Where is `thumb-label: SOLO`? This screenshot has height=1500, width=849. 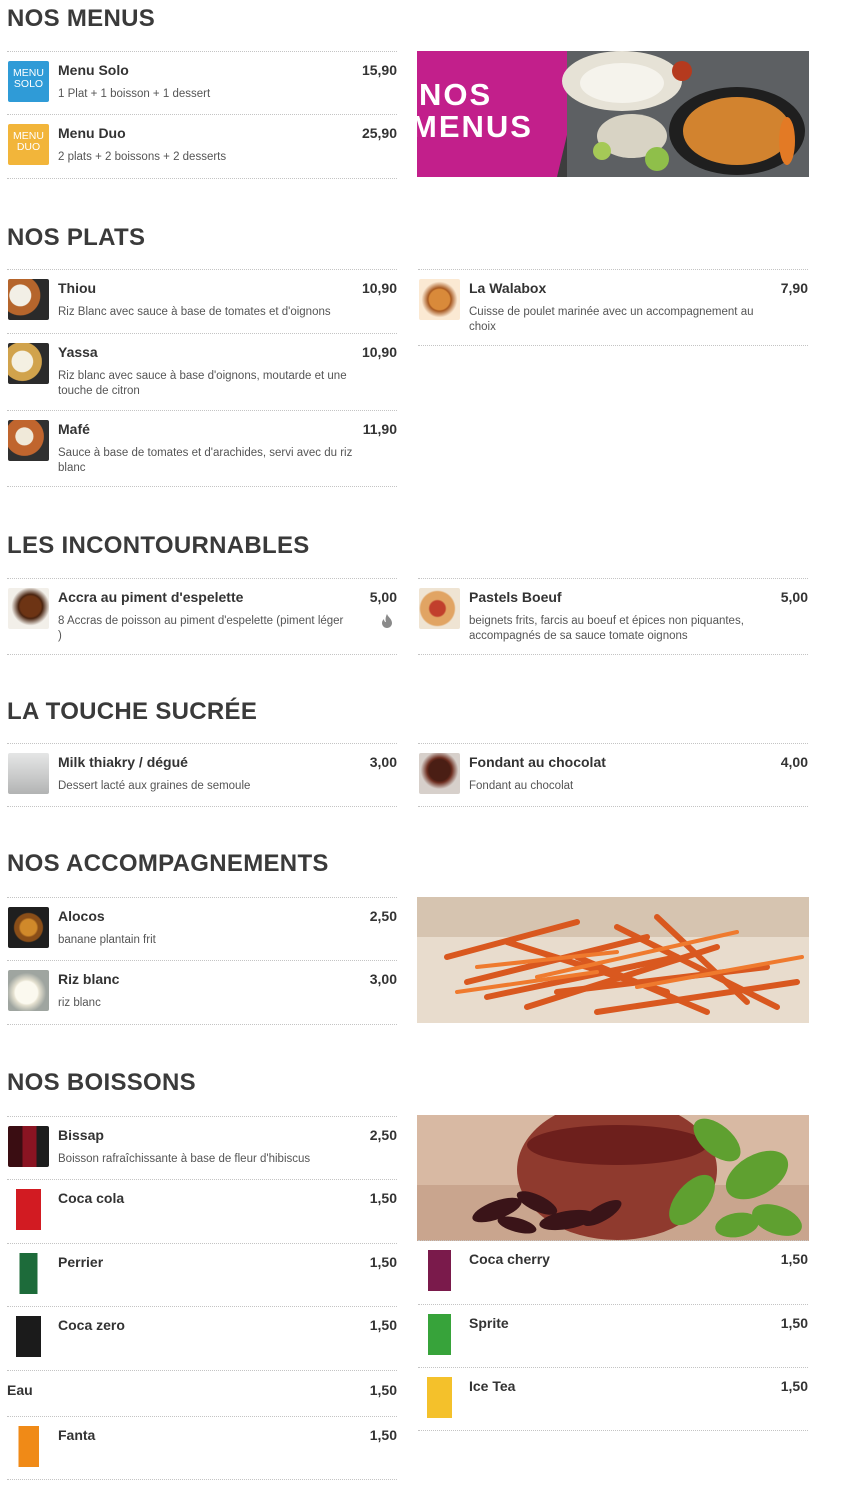 thumb-label: SOLO is located at coordinates (28, 84).